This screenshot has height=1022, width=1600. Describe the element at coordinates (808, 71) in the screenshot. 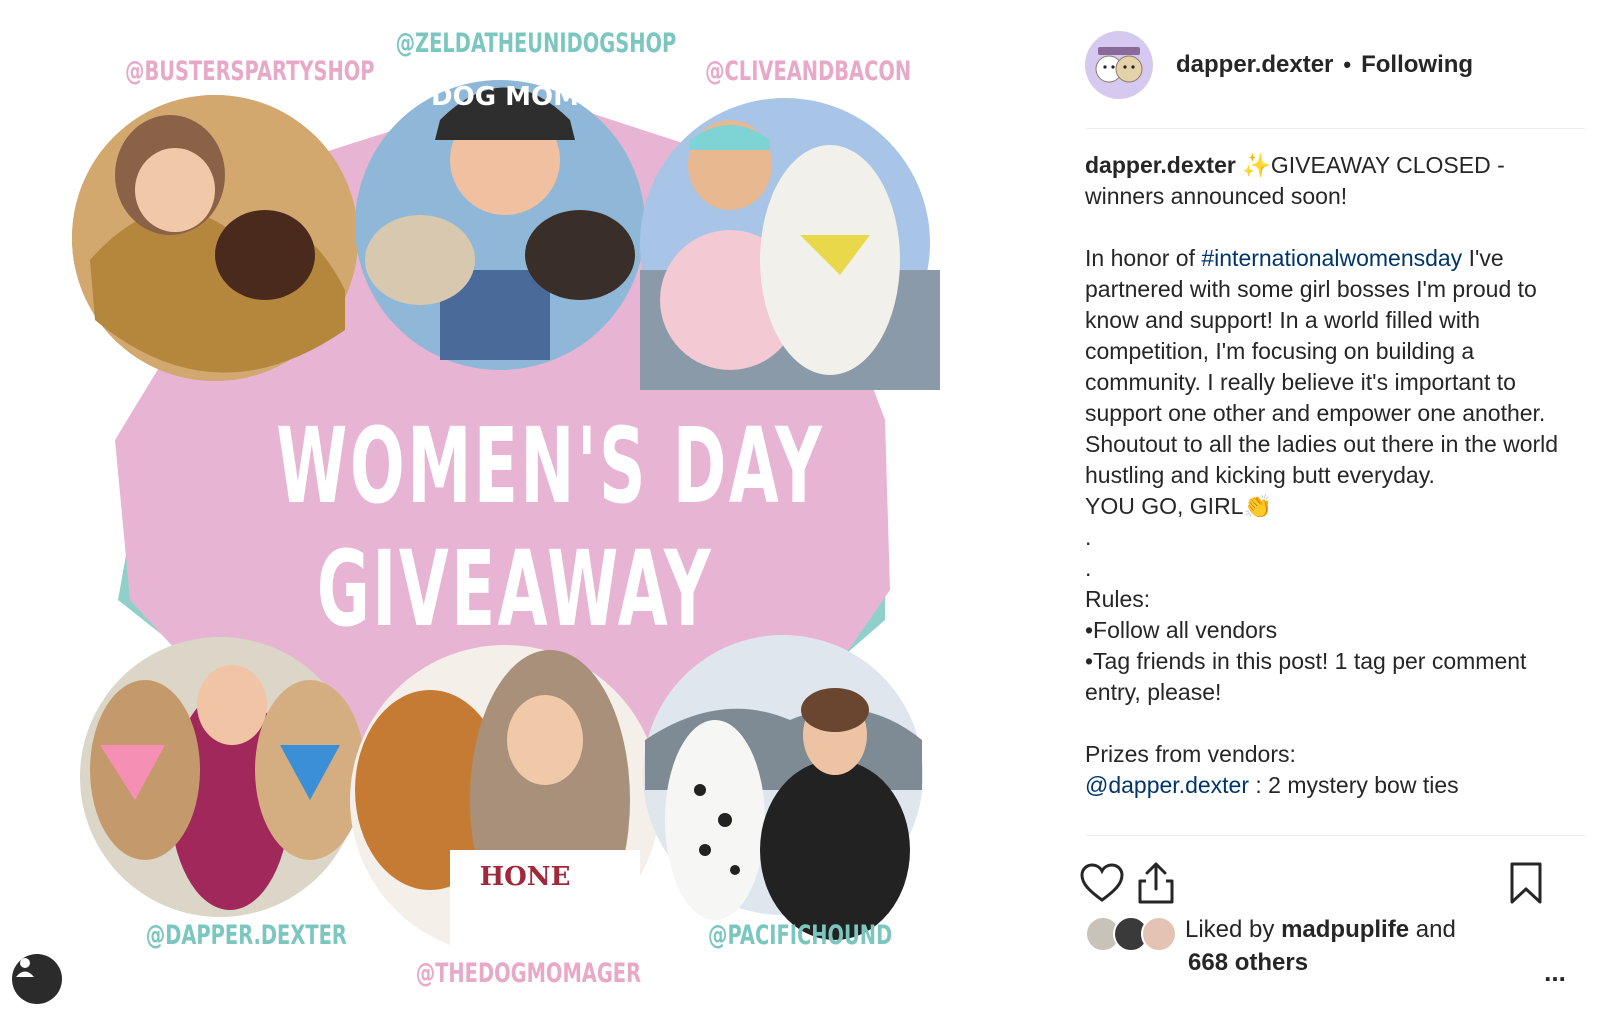

I see `handle-clive: @CLIVEANDBACON` at that location.